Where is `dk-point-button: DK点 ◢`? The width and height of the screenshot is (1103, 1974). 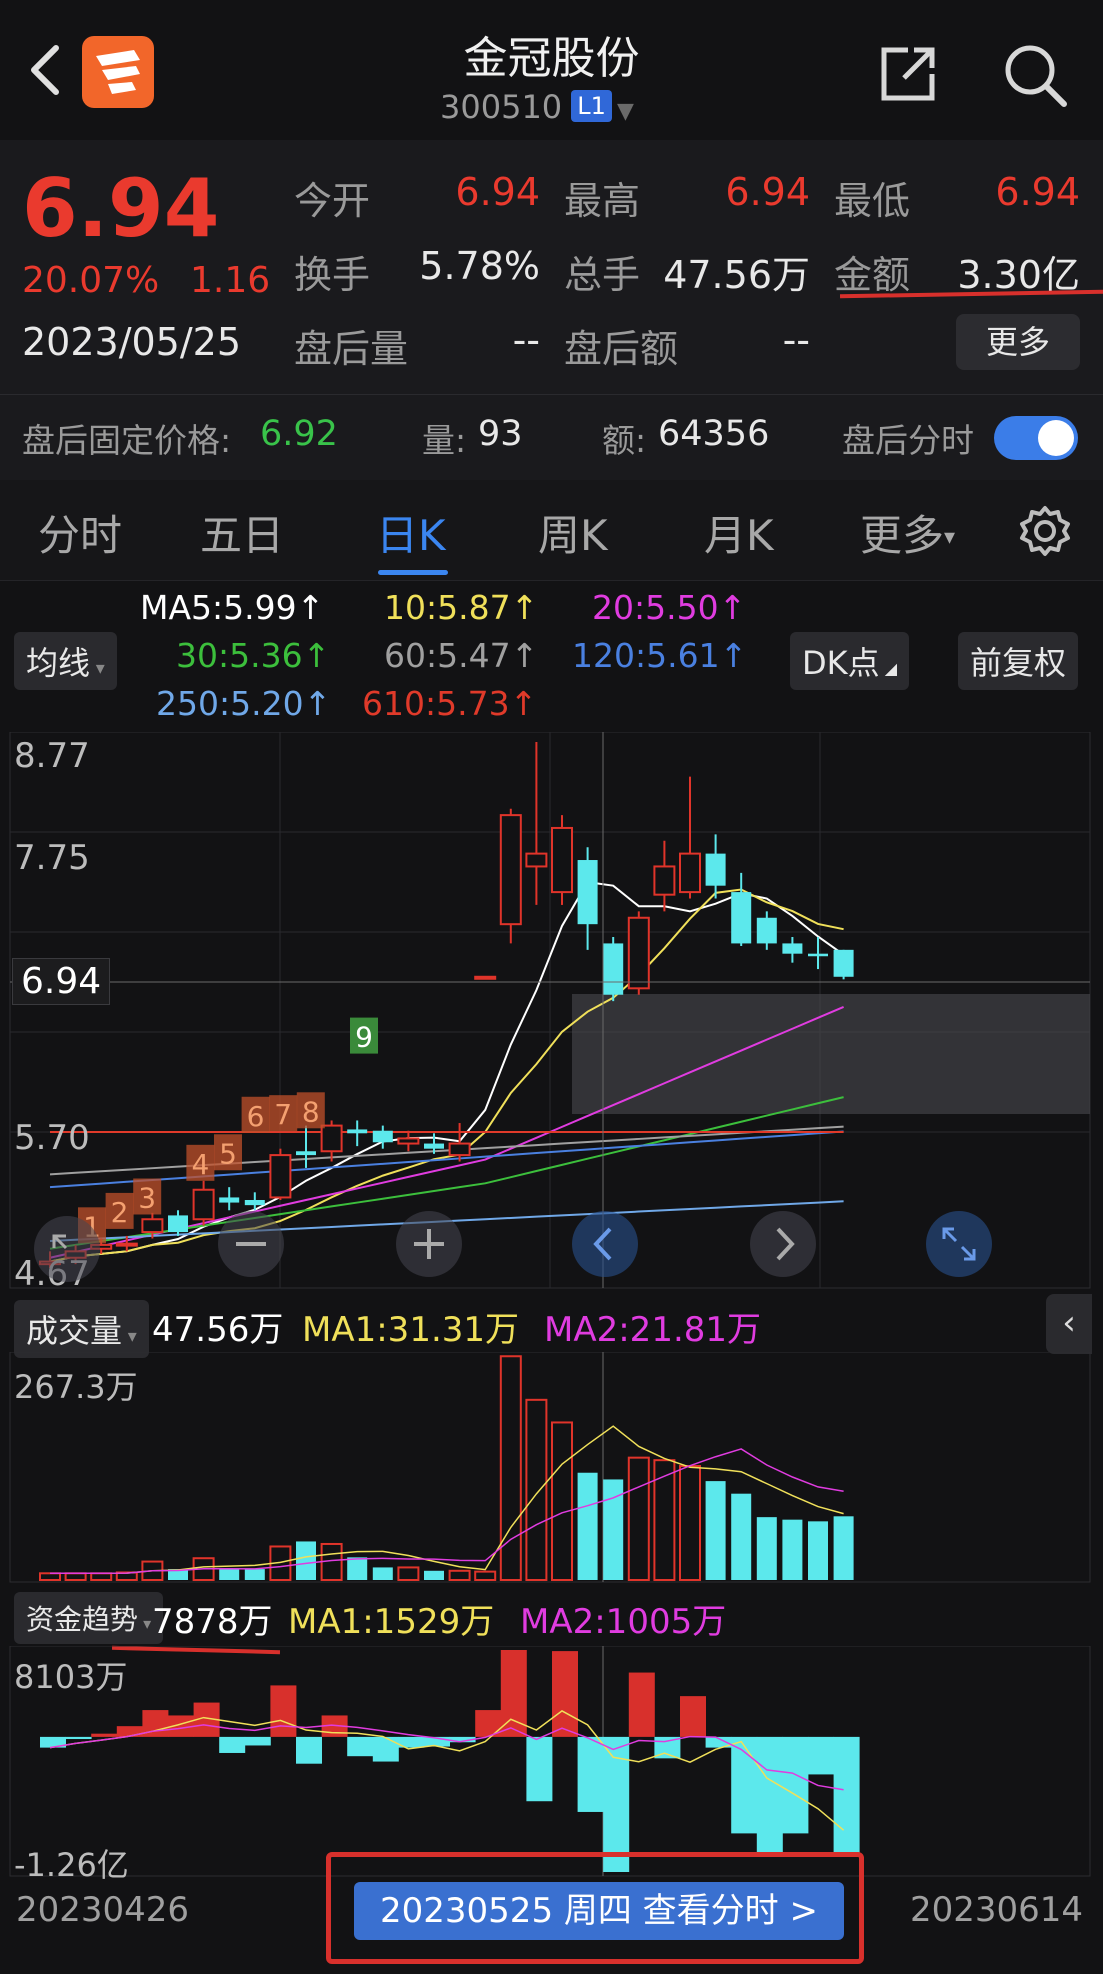 dk-point-button: DK点 ◢ is located at coordinates (850, 661).